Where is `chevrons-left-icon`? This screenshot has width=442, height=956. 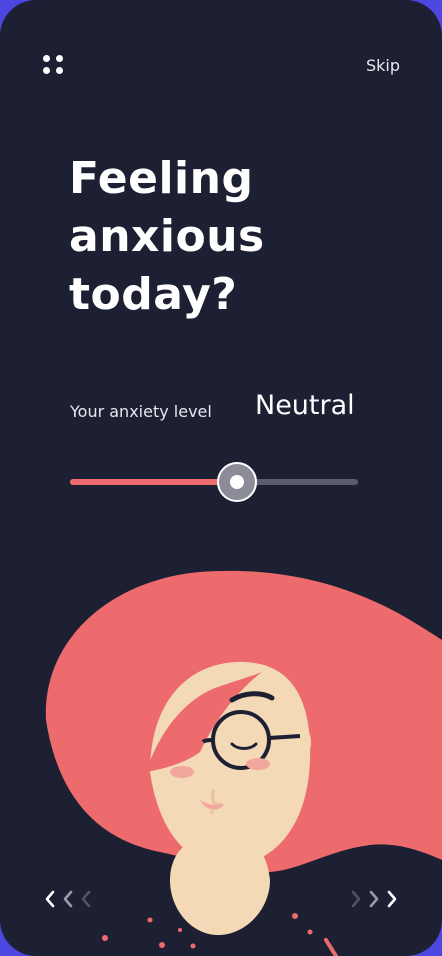
chevrons-left-icon is located at coordinates (68, 899).